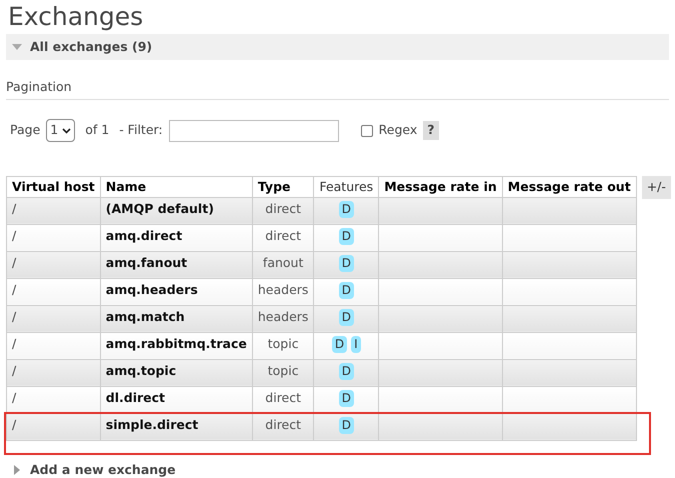  I want to click on filter-field, so click(253, 131).